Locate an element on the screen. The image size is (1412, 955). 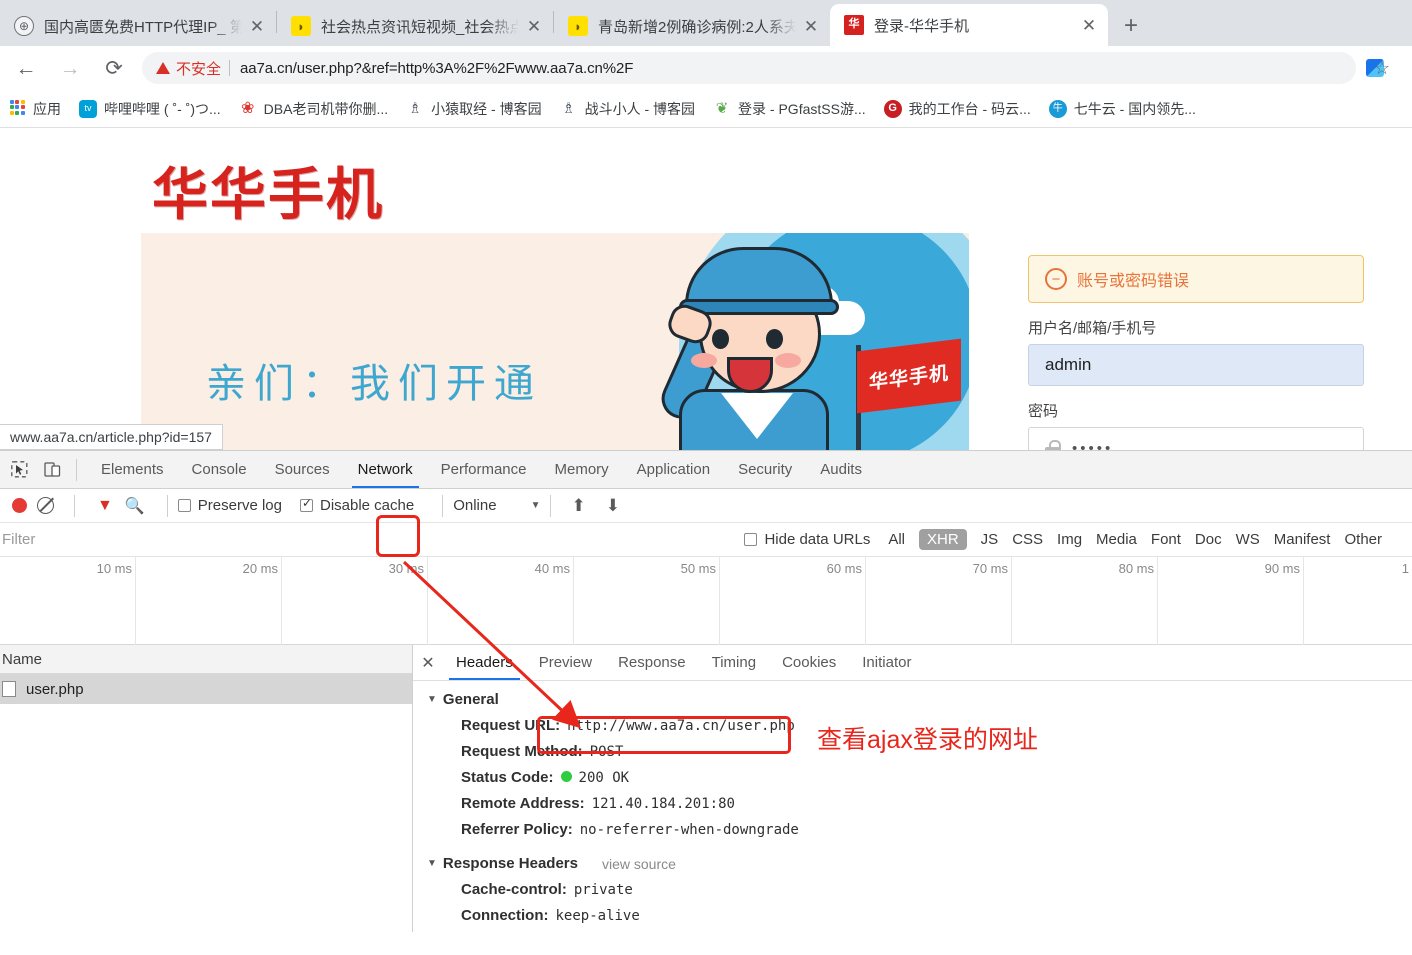
preserve-log-label: Preserve log is located at coordinates (239, 505).